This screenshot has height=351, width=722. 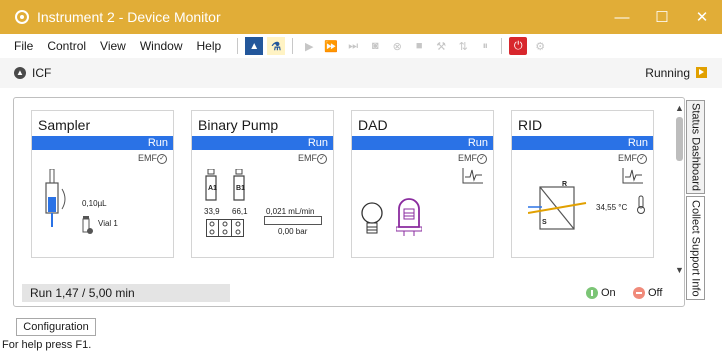 What do you see at coordinates (612, 207) in the screenshot?
I see `temperature-value: 34,55 °C` at bounding box center [612, 207].